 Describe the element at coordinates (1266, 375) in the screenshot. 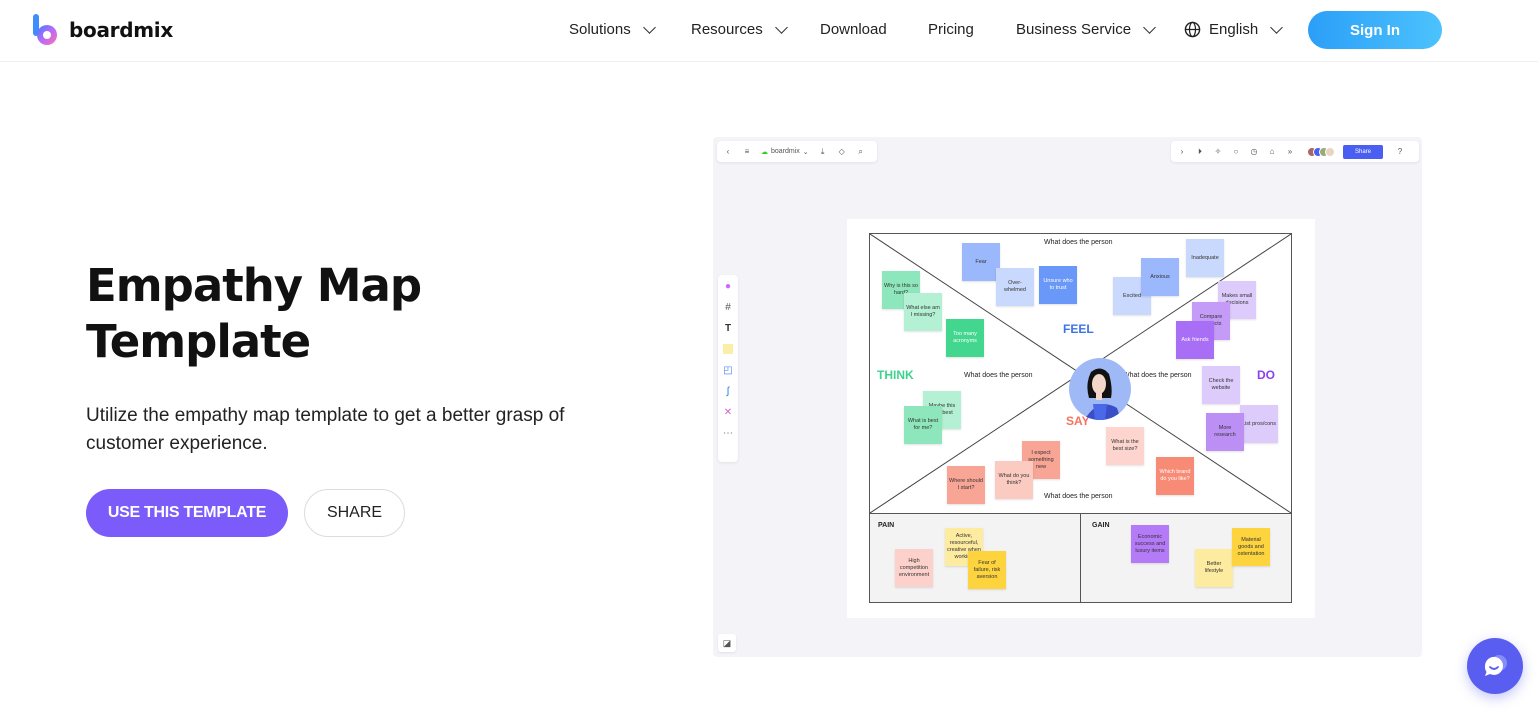

I see `quadrant-label-do: DO` at that location.